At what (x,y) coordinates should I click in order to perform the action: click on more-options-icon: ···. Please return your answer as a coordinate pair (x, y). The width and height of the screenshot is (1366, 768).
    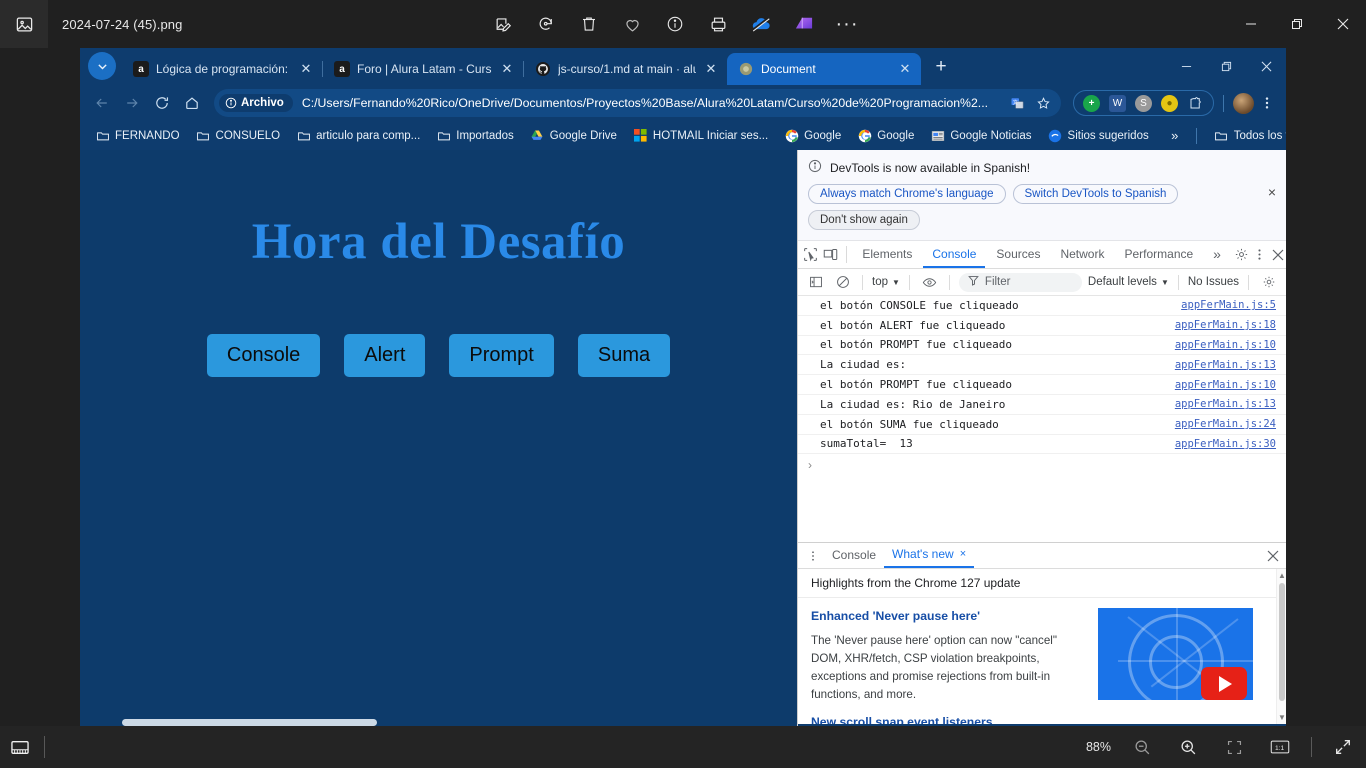
    Looking at the image, I should click on (847, 24).